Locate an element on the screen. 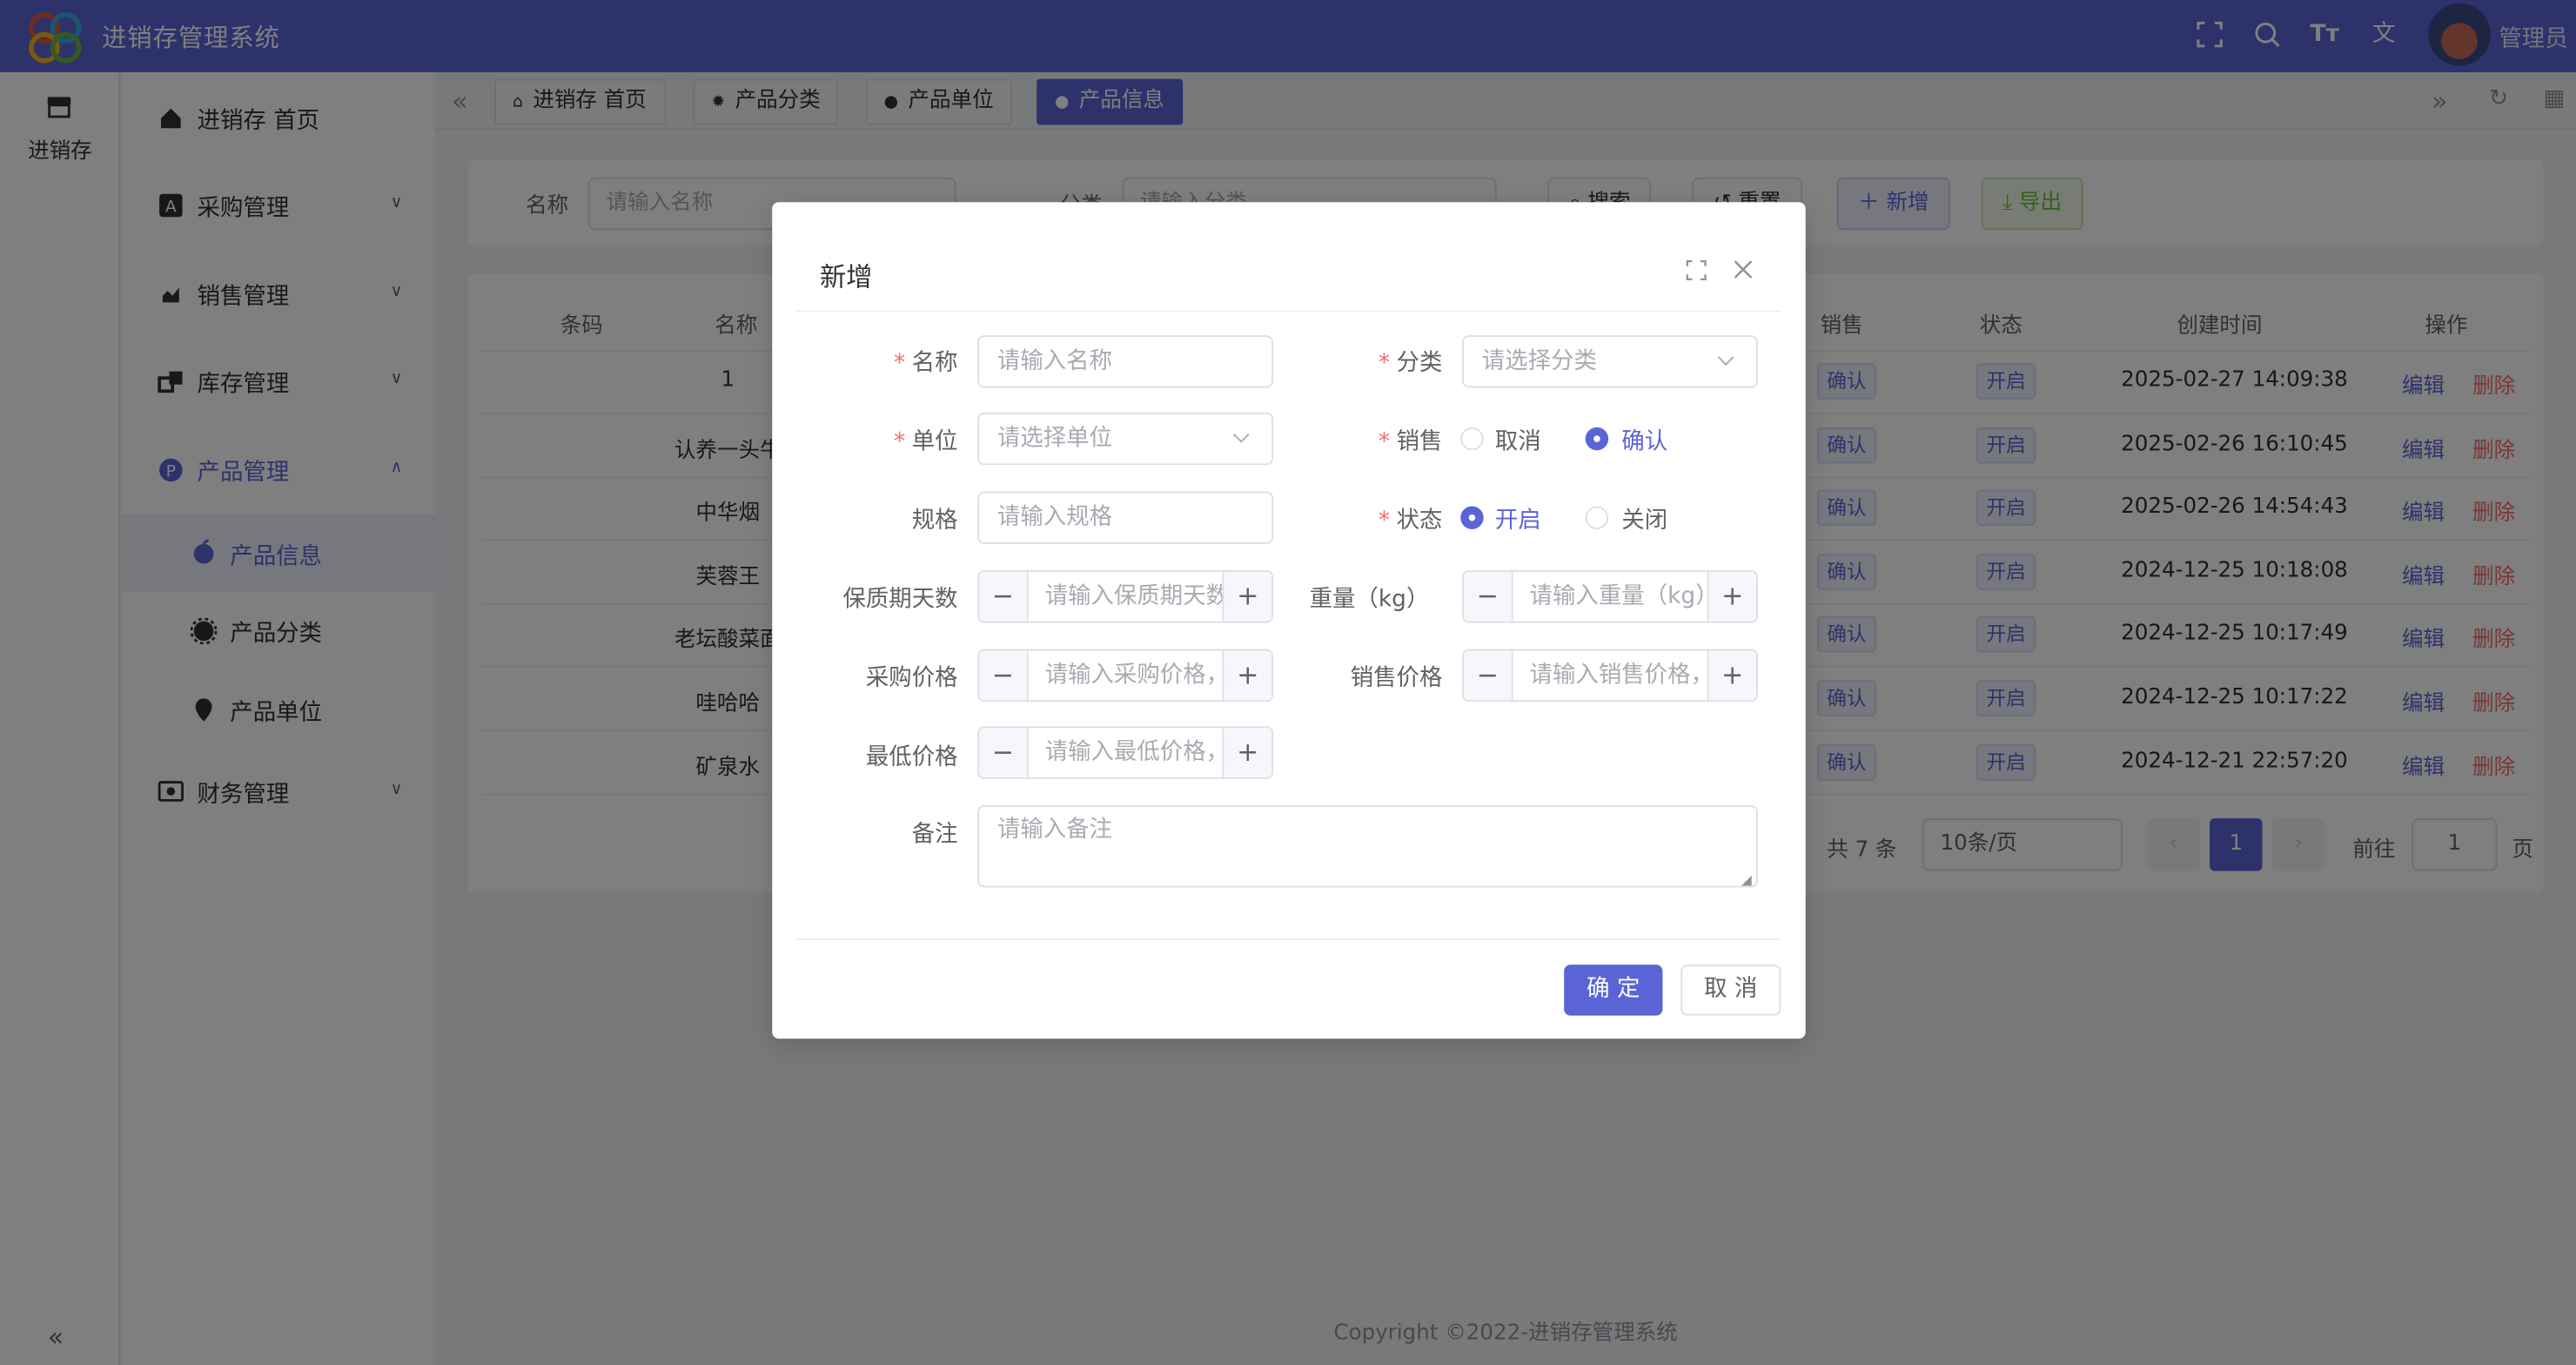 The image size is (2576, 1365). weight-label: 重量（kg） is located at coordinates (1370, 600).